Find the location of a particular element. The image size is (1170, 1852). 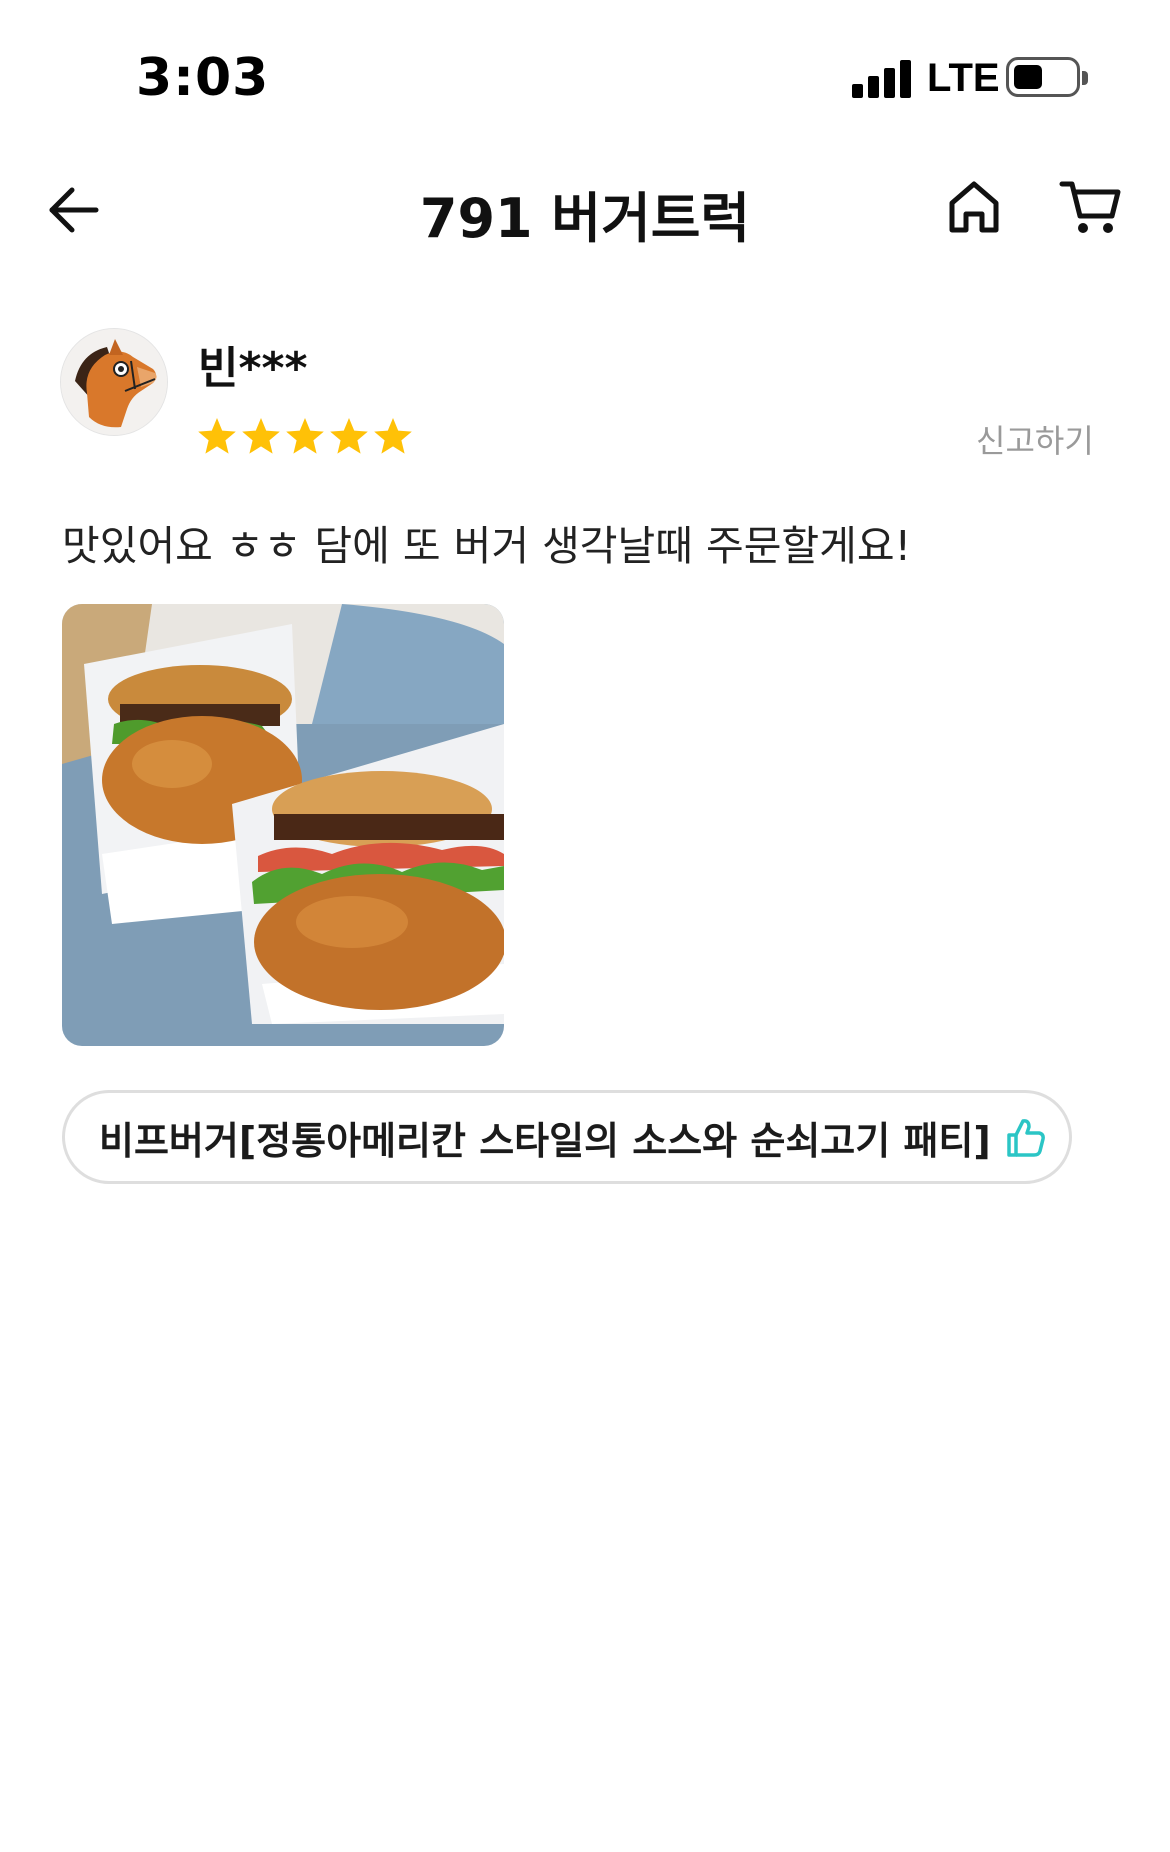

home-icon is located at coordinates (974, 207).